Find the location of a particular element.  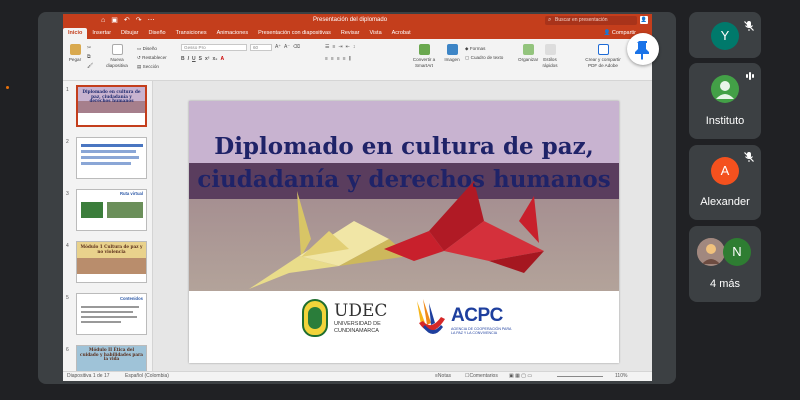

participant-tile-instituto: Instituto is located at coordinates (725, 101).